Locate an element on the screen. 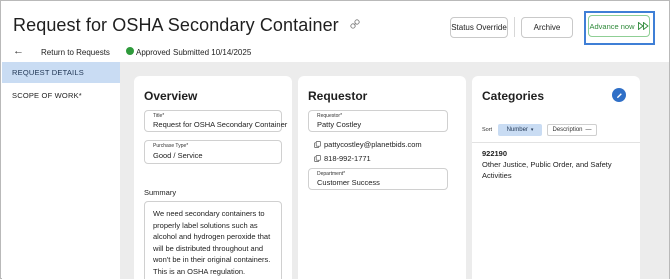 The height and width of the screenshot is (279, 670). purchase-type-value: Good / Service is located at coordinates (178, 155).